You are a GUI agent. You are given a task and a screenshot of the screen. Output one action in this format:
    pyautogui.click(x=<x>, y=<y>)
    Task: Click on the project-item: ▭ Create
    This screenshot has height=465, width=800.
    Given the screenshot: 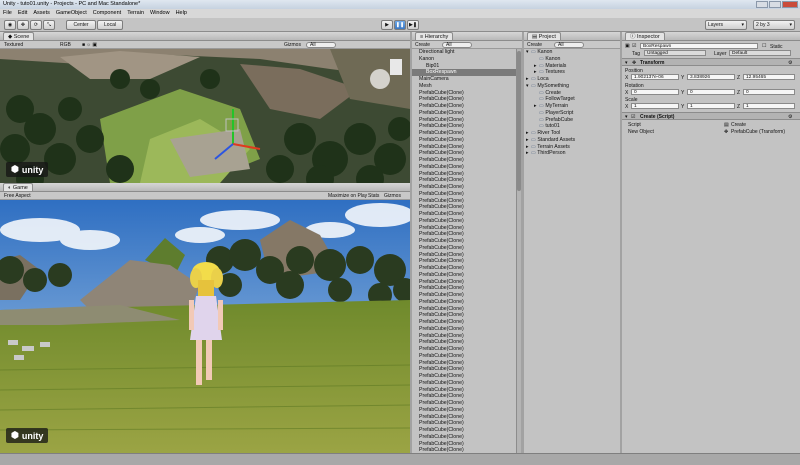 What is the action you would take?
    pyautogui.click(x=572, y=93)
    